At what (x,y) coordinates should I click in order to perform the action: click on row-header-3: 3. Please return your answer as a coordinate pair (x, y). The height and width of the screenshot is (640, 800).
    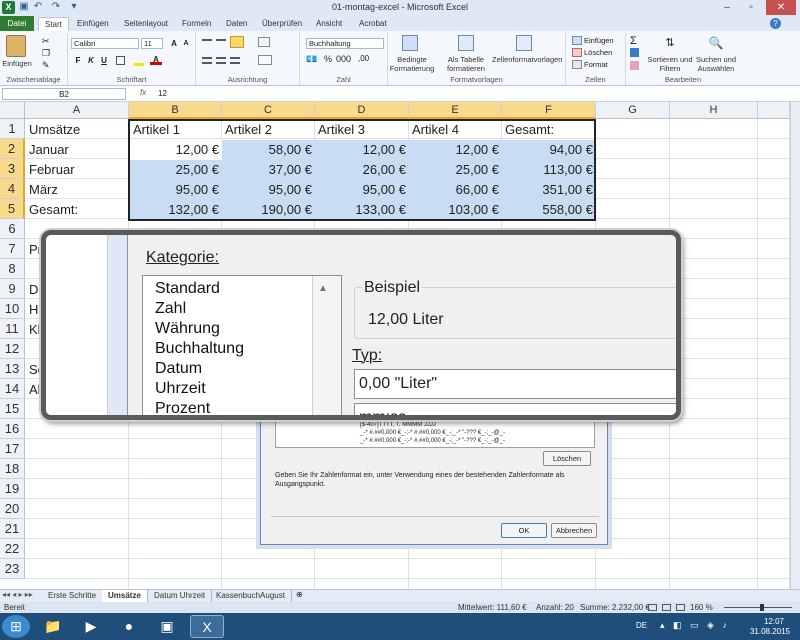
    Looking at the image, I should click on (12, 169).